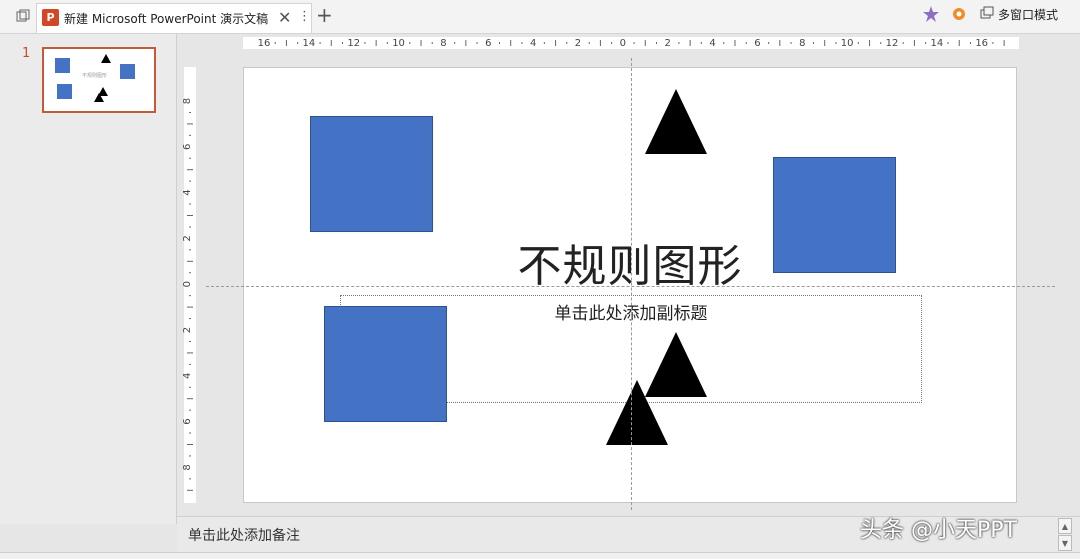  What do you see at coordinates (1028, 14) in the screenshot?
I see `multi-window-label: 多窗口模式` at bounding box center [1028, 14].